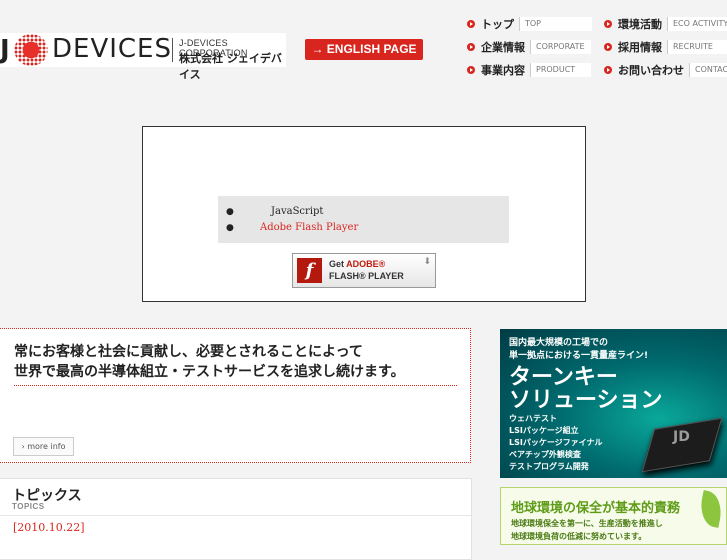  What do you see at coordinates (297, 211) in the screenshot?
I see `requirement-javascript: JavaScript` at bounding box center [297, 211].